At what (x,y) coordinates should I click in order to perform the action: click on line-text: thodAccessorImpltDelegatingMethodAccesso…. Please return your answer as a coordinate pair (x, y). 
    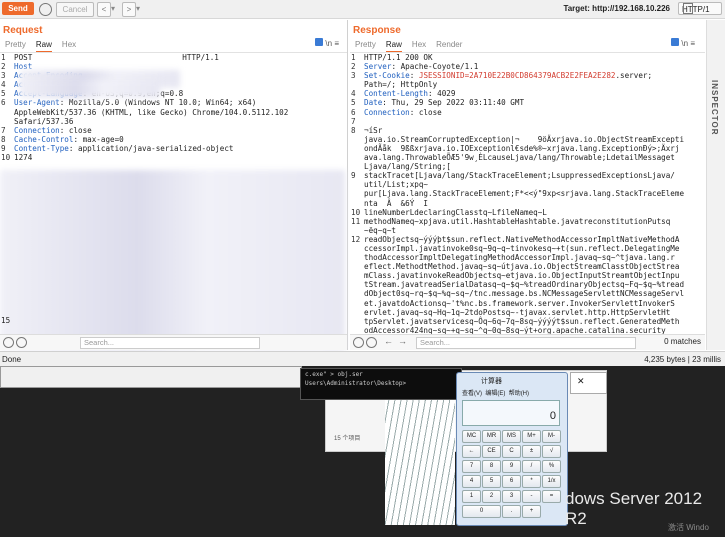
    Looking at the image, I should click on (519, 258).